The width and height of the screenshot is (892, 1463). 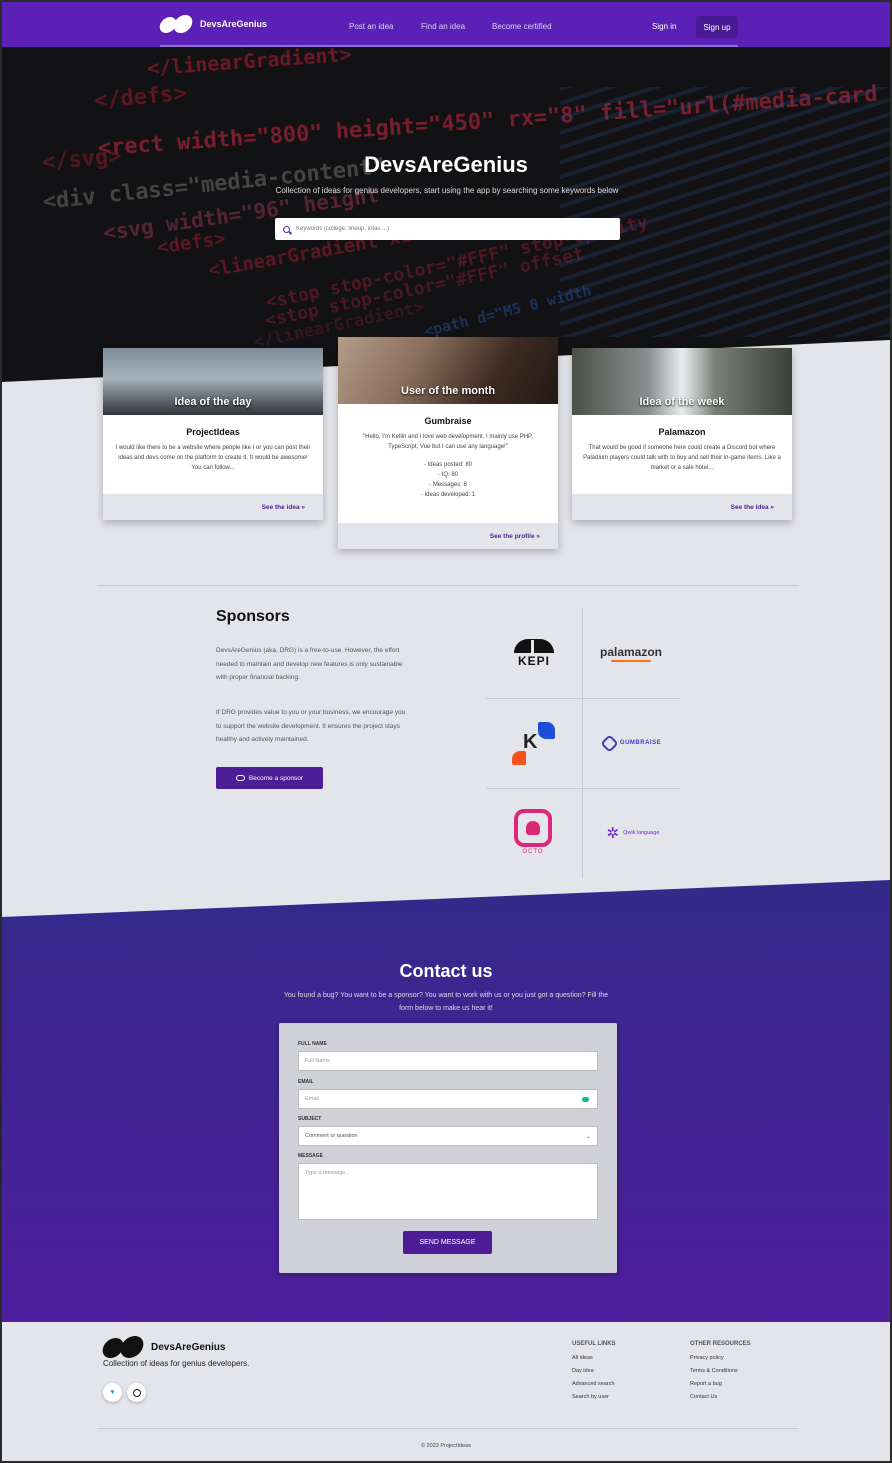 I want to click on user-stat: - Ideas developed: 1, so click(x=448, y=495).